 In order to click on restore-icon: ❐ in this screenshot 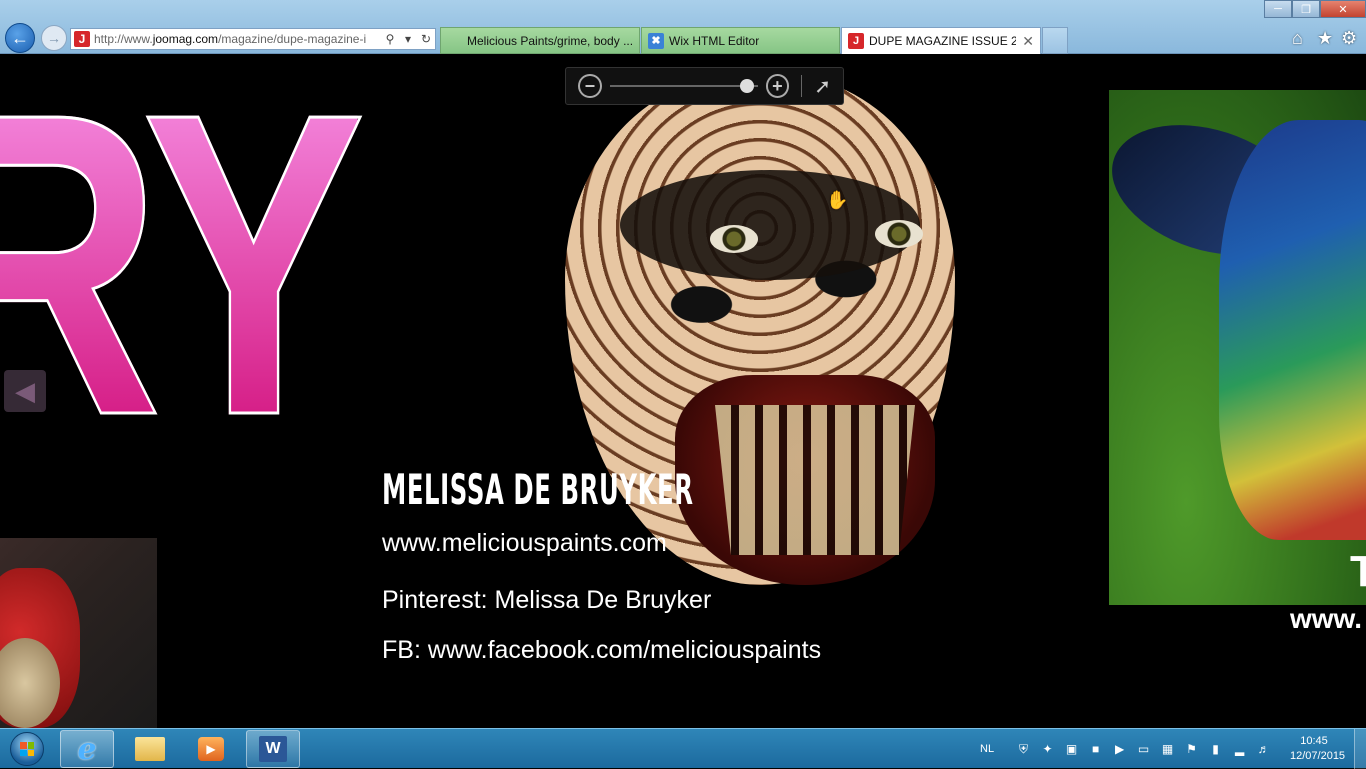, I will do `click(1306, 9)`.